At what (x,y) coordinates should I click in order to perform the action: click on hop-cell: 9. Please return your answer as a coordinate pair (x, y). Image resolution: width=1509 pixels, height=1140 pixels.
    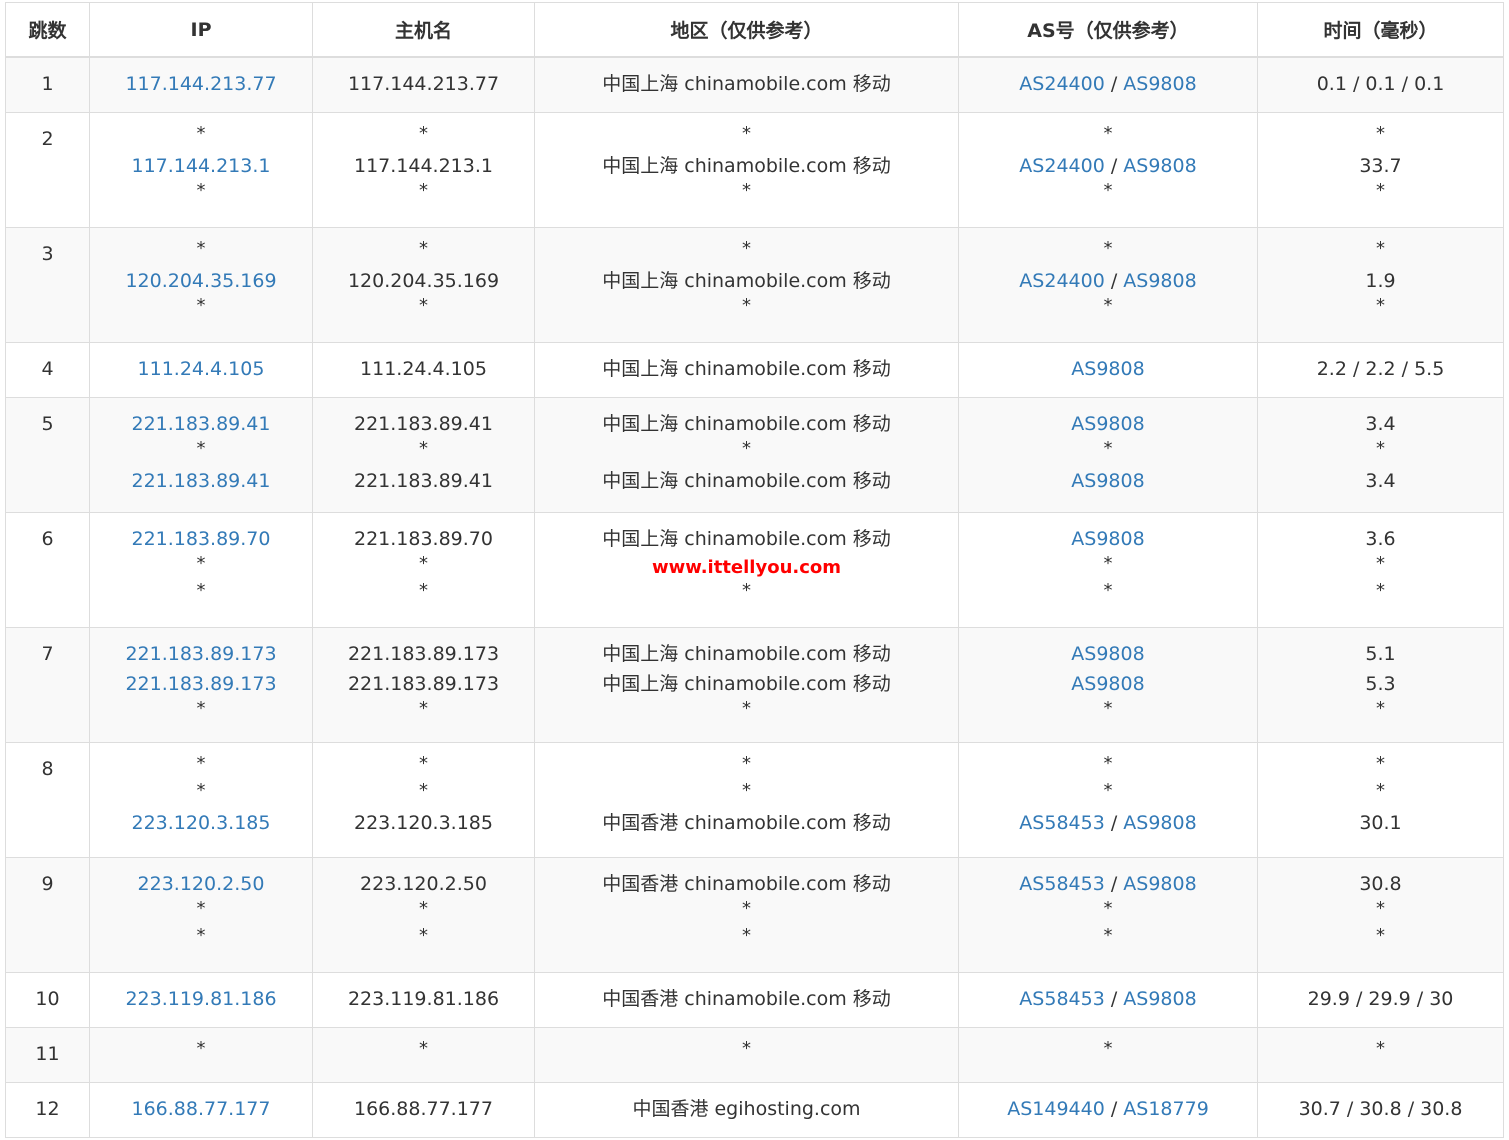
    Looking at the image, I should click on (47, 914).